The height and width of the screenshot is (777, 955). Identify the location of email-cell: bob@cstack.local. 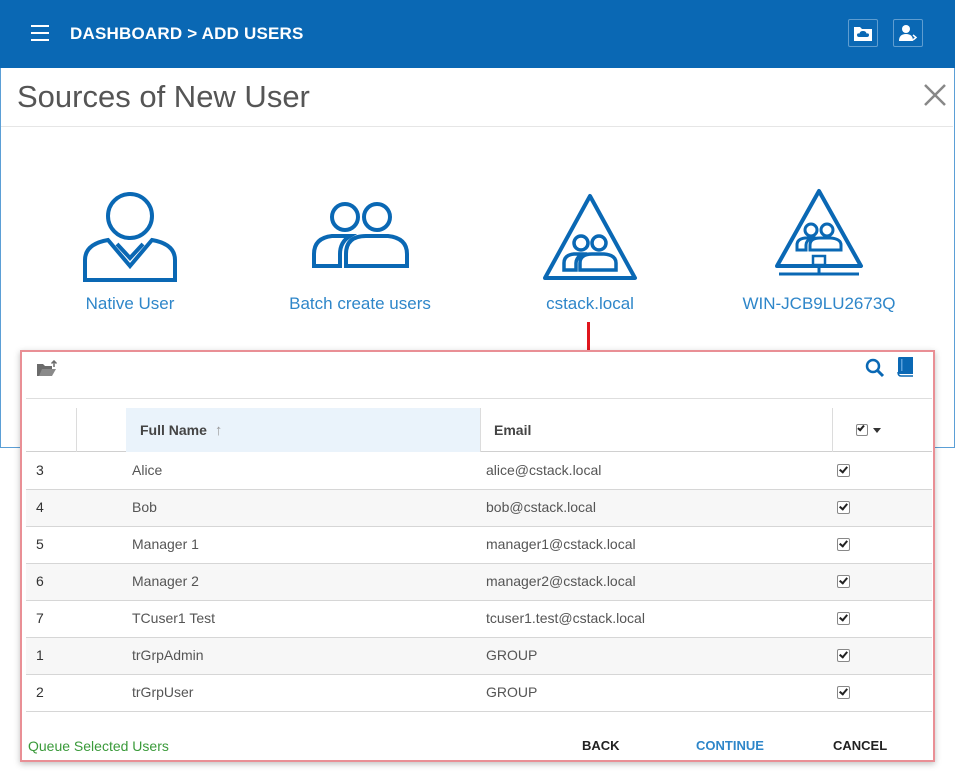
(541, 507).